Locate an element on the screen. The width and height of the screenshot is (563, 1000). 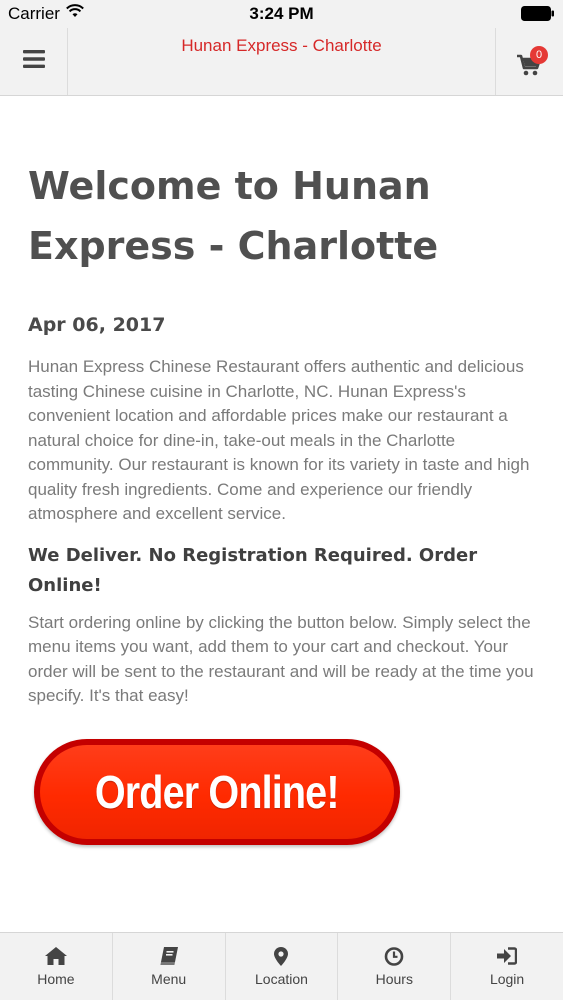
order-online-button: Order Online! is located at coordinates (217, 792).